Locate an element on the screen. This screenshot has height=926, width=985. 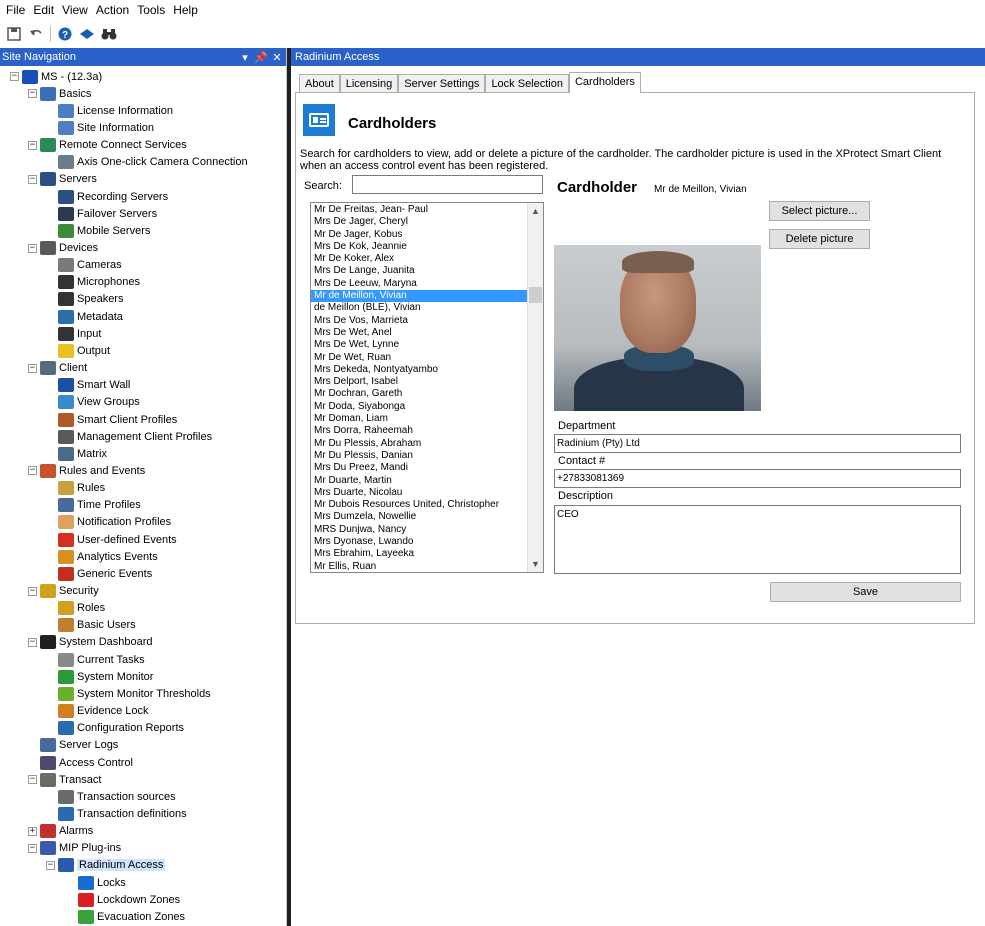
list-item: Mr Du Plessis, Danian is located at coordinates (420, 456).